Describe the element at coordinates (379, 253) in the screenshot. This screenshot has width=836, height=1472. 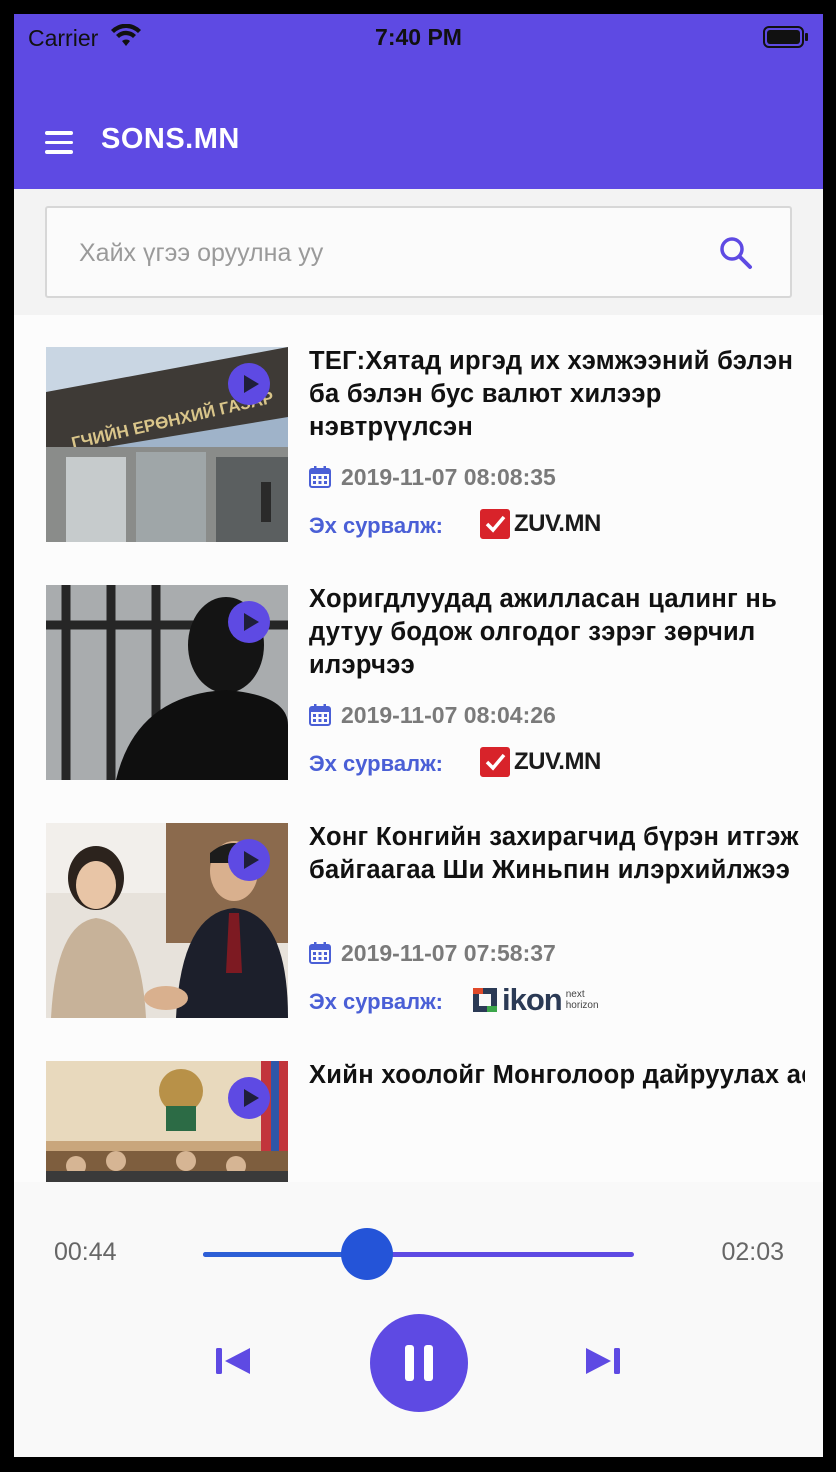
I see `search-input` at that location.